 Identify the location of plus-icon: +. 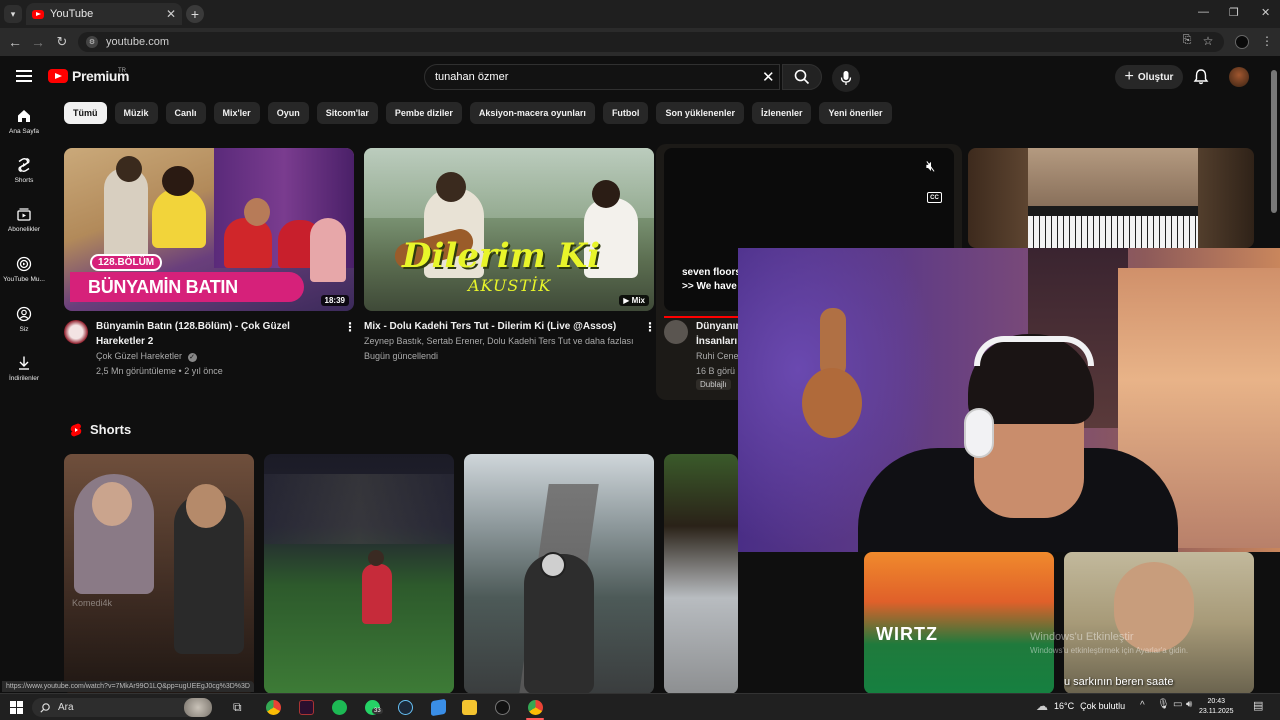
(1129, 76).